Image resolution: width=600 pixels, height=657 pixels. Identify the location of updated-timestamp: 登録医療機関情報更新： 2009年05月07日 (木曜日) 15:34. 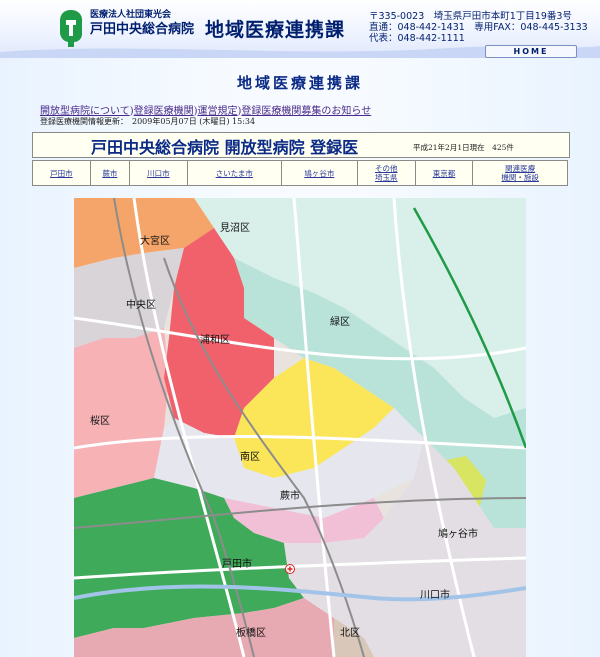
(148, 121).